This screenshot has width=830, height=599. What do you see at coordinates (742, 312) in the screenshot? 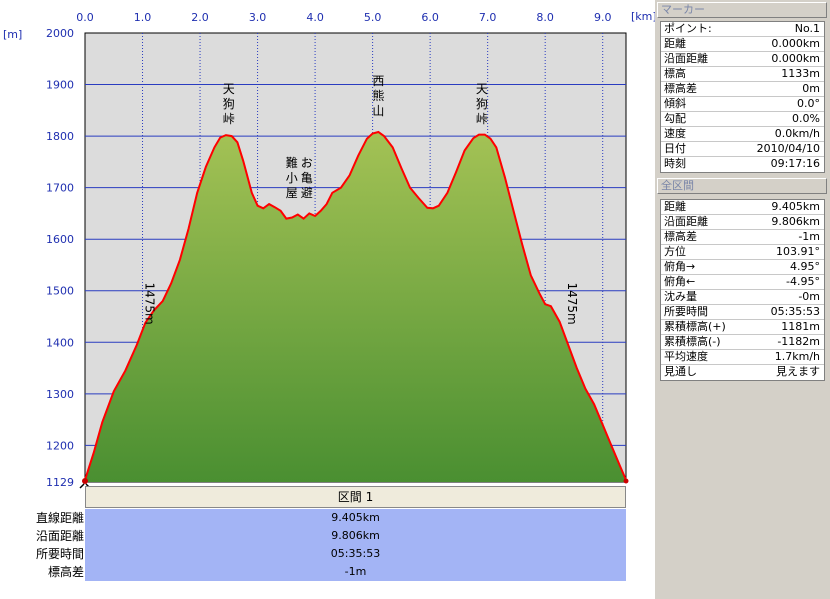
I see `section-row: 所要時間 05:35:53` at bounding box center [742, 312].